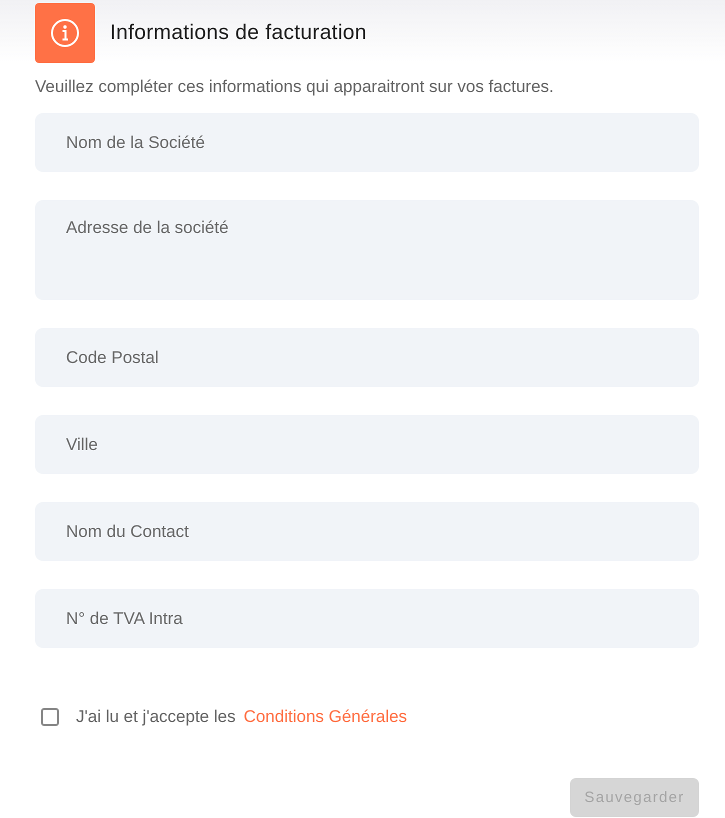 The image size is (725, 818). Describe the element at coordinates (367, 250) in the screenshot. I see `address-field: Adresse de la société` at that location.